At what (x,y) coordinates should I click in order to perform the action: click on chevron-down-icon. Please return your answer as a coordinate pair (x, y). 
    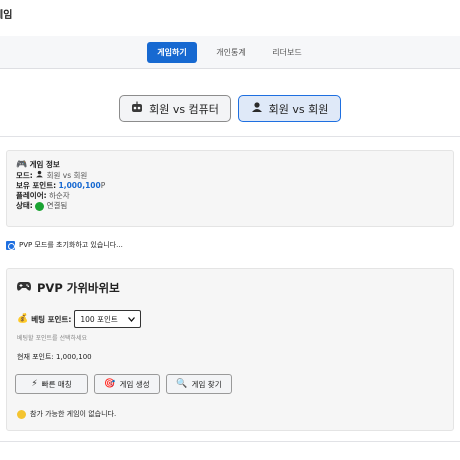
    Looking at the image, I should click on (132, 319).